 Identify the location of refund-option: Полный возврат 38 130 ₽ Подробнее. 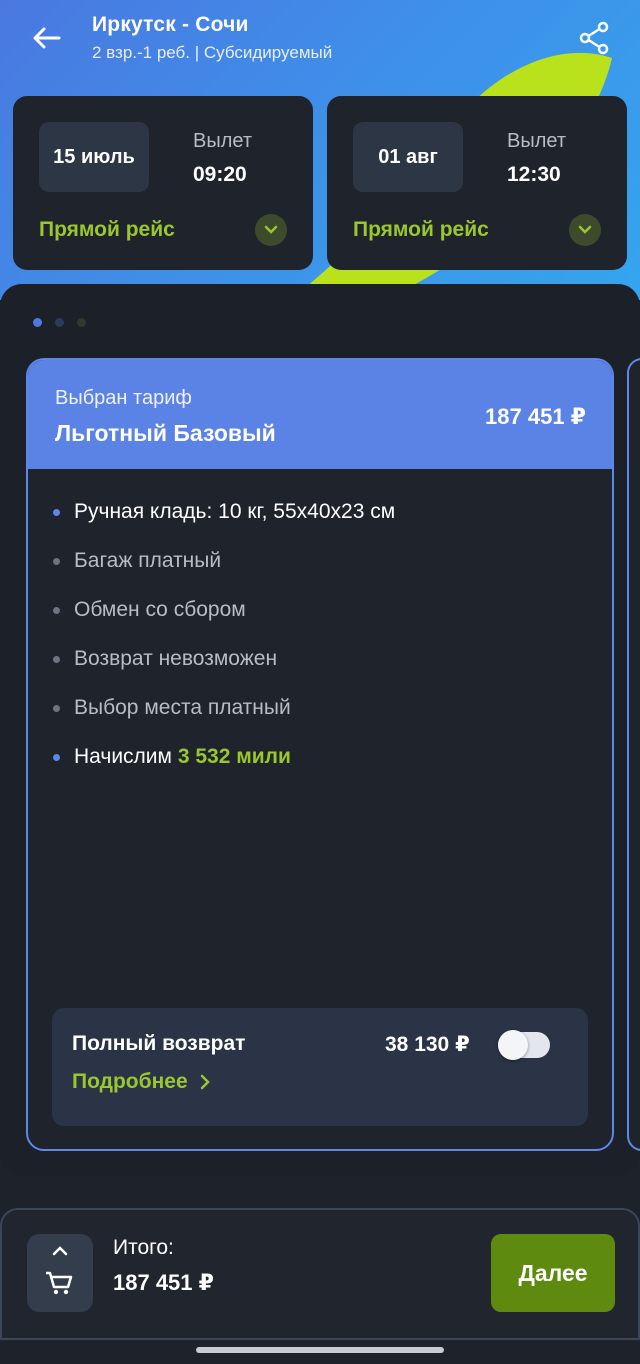
(320, 1067).